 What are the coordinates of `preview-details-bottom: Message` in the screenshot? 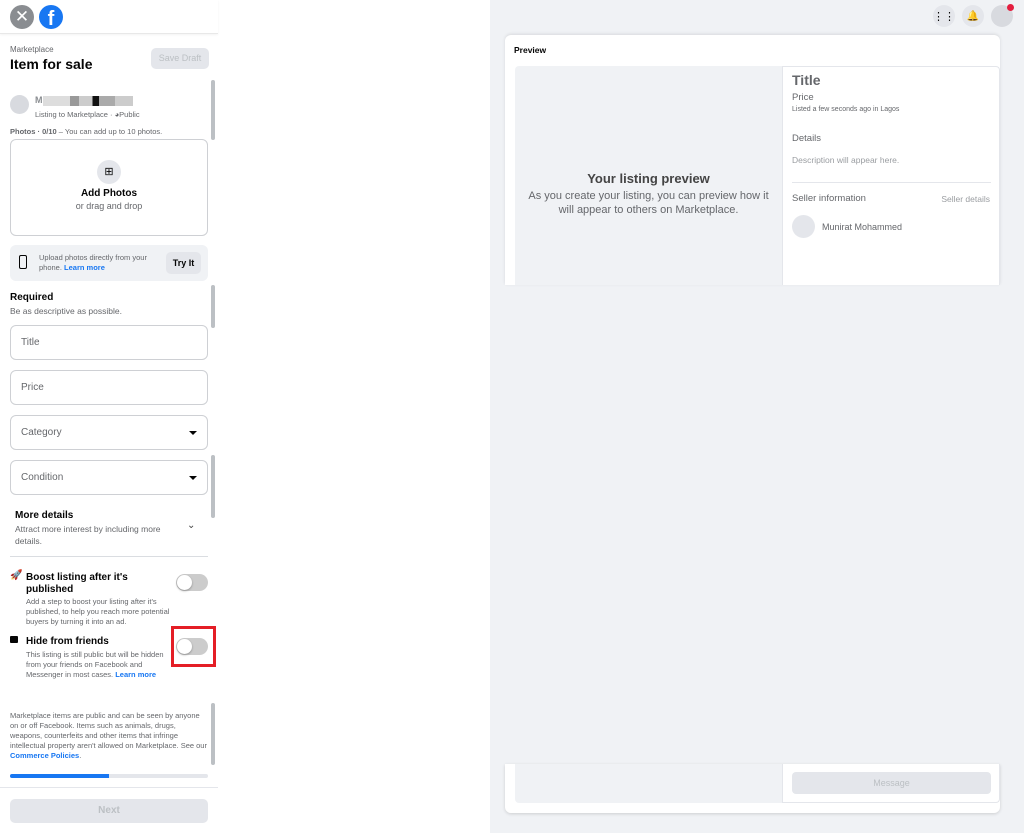 It's located at (891, 783).